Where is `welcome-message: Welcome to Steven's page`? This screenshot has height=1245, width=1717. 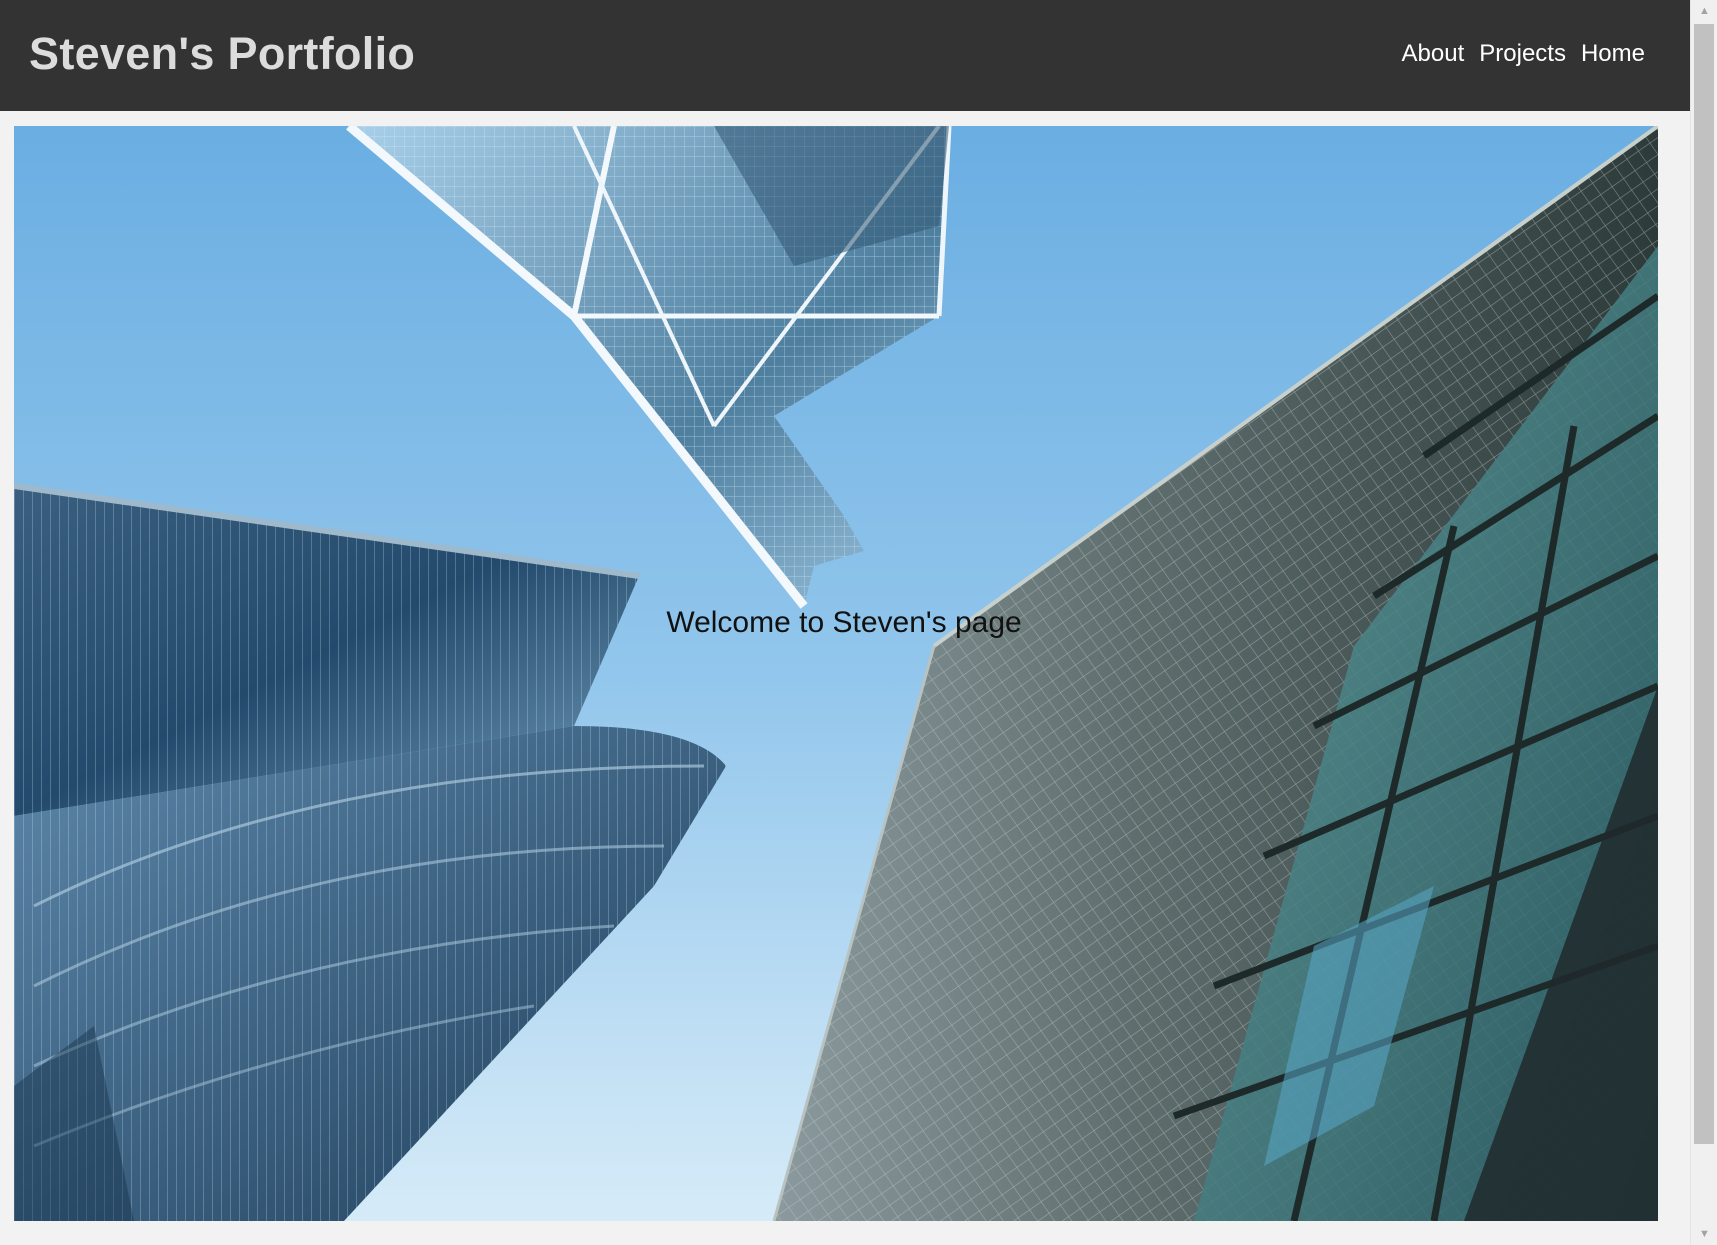
welcome-message: Welcome to Steven's page is located at coordinates (844, 622).